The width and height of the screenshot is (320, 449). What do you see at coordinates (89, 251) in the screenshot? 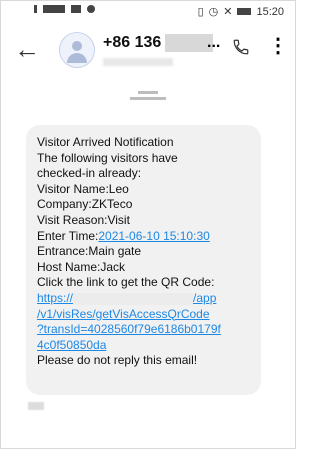
I see `entrance: Entrance:Main gate` at bounding box center [89, 251].